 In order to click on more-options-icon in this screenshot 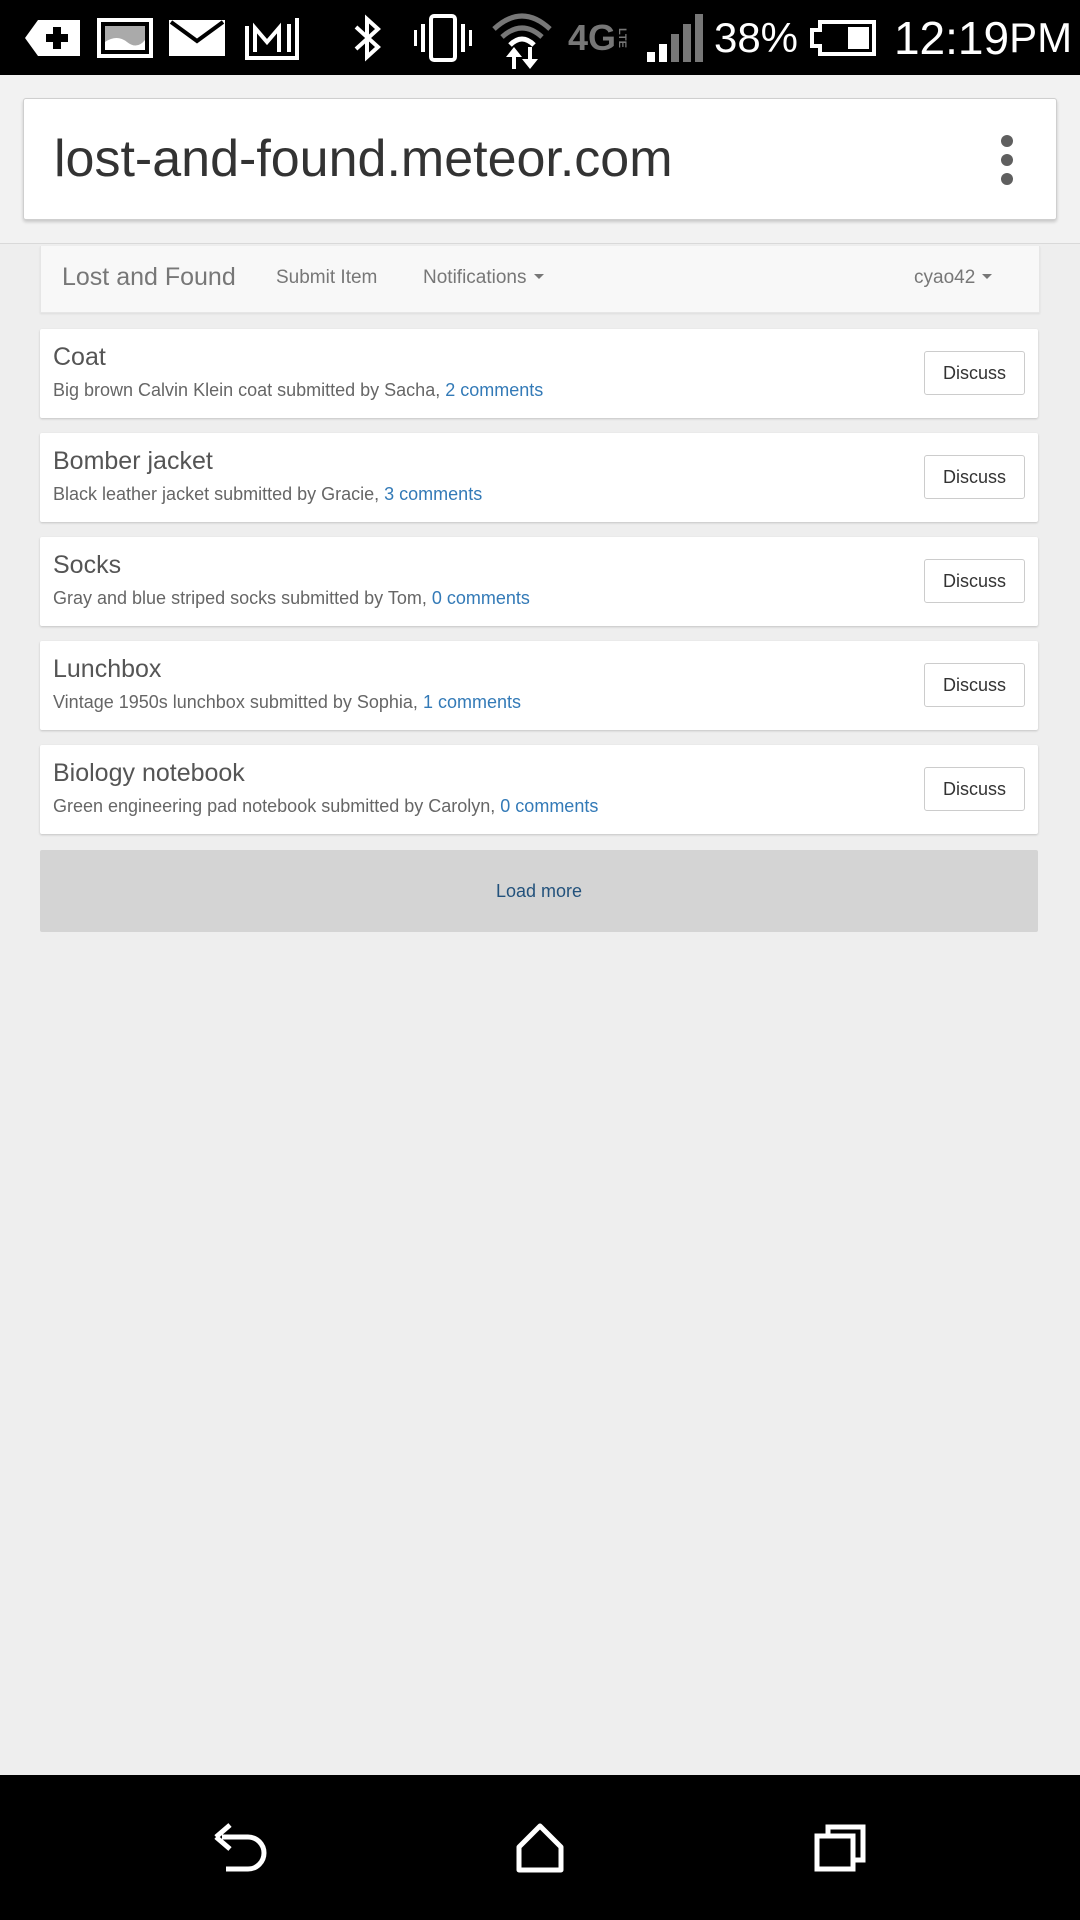, I will do `click(1007, 160)`.